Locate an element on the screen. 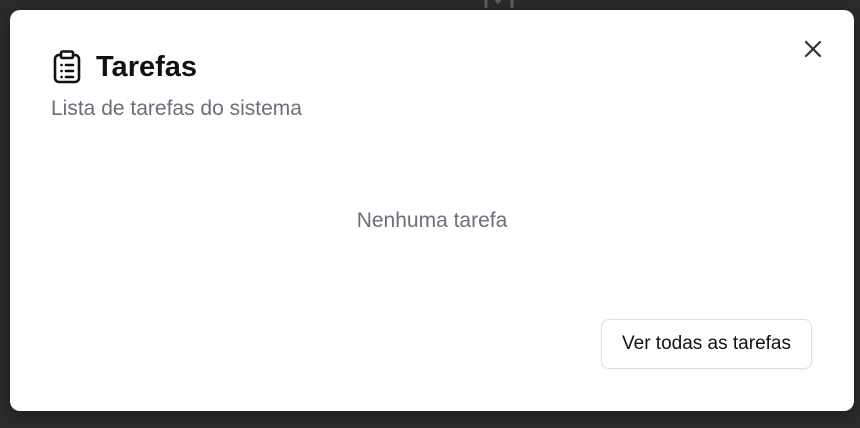 This screenshot has width=860, height=428. dialog-subtitle: Lista de tarefas do sistema is located at coordinates (176, 108).